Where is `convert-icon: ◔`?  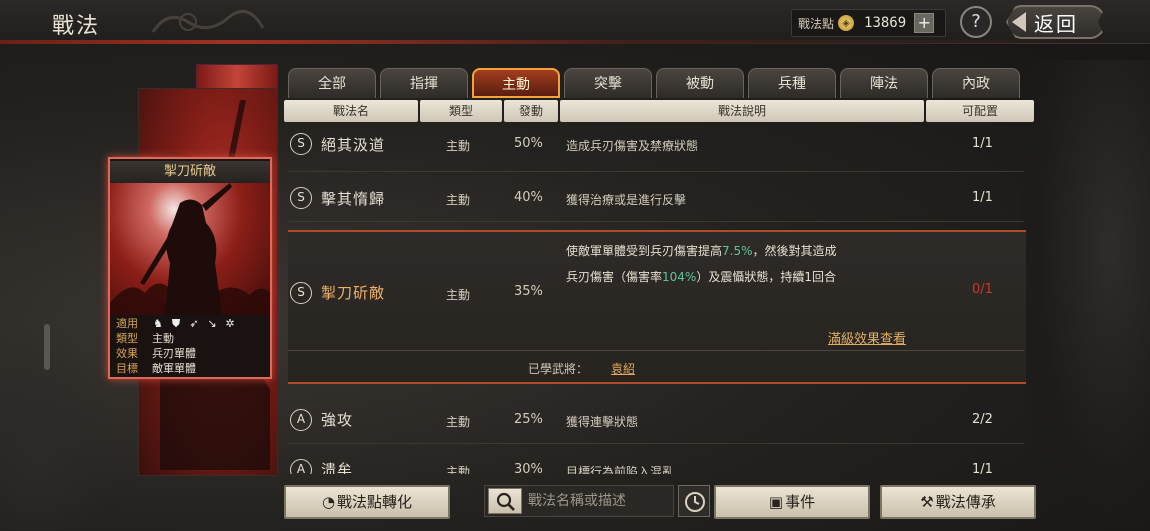
convert-icon: ◔ is located at coordinates (328, 502).